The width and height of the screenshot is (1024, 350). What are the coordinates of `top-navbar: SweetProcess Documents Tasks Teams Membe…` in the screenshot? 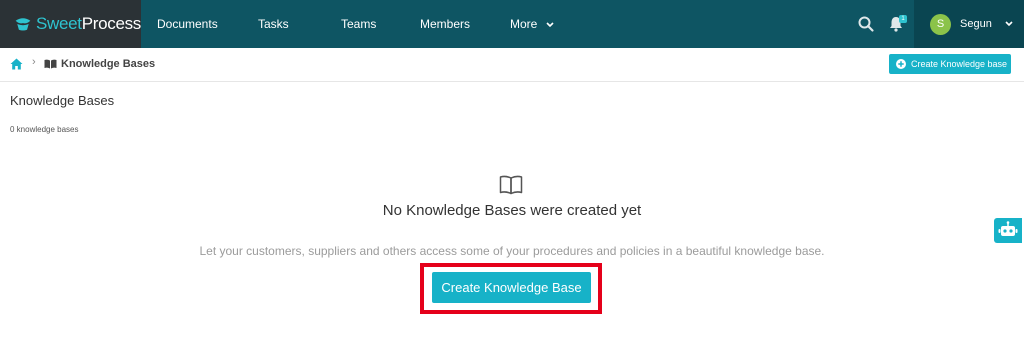 It's located at (512, 24).